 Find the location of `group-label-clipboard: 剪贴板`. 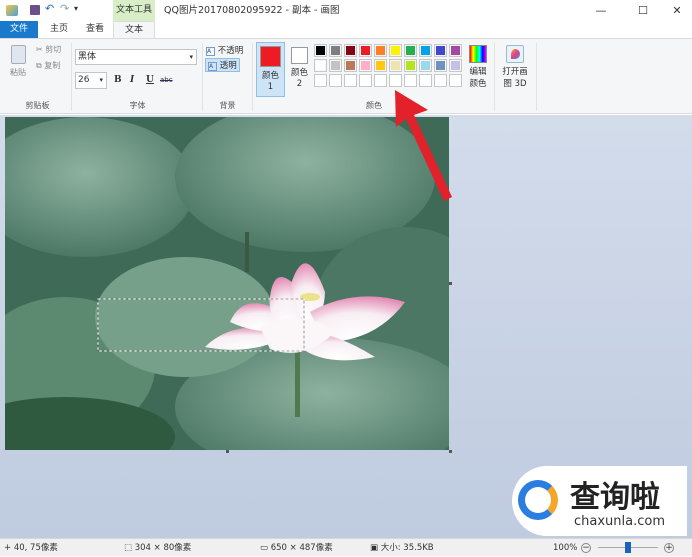

group-label-clipboard: 剪贴板 is located at coordinates (37, 105).